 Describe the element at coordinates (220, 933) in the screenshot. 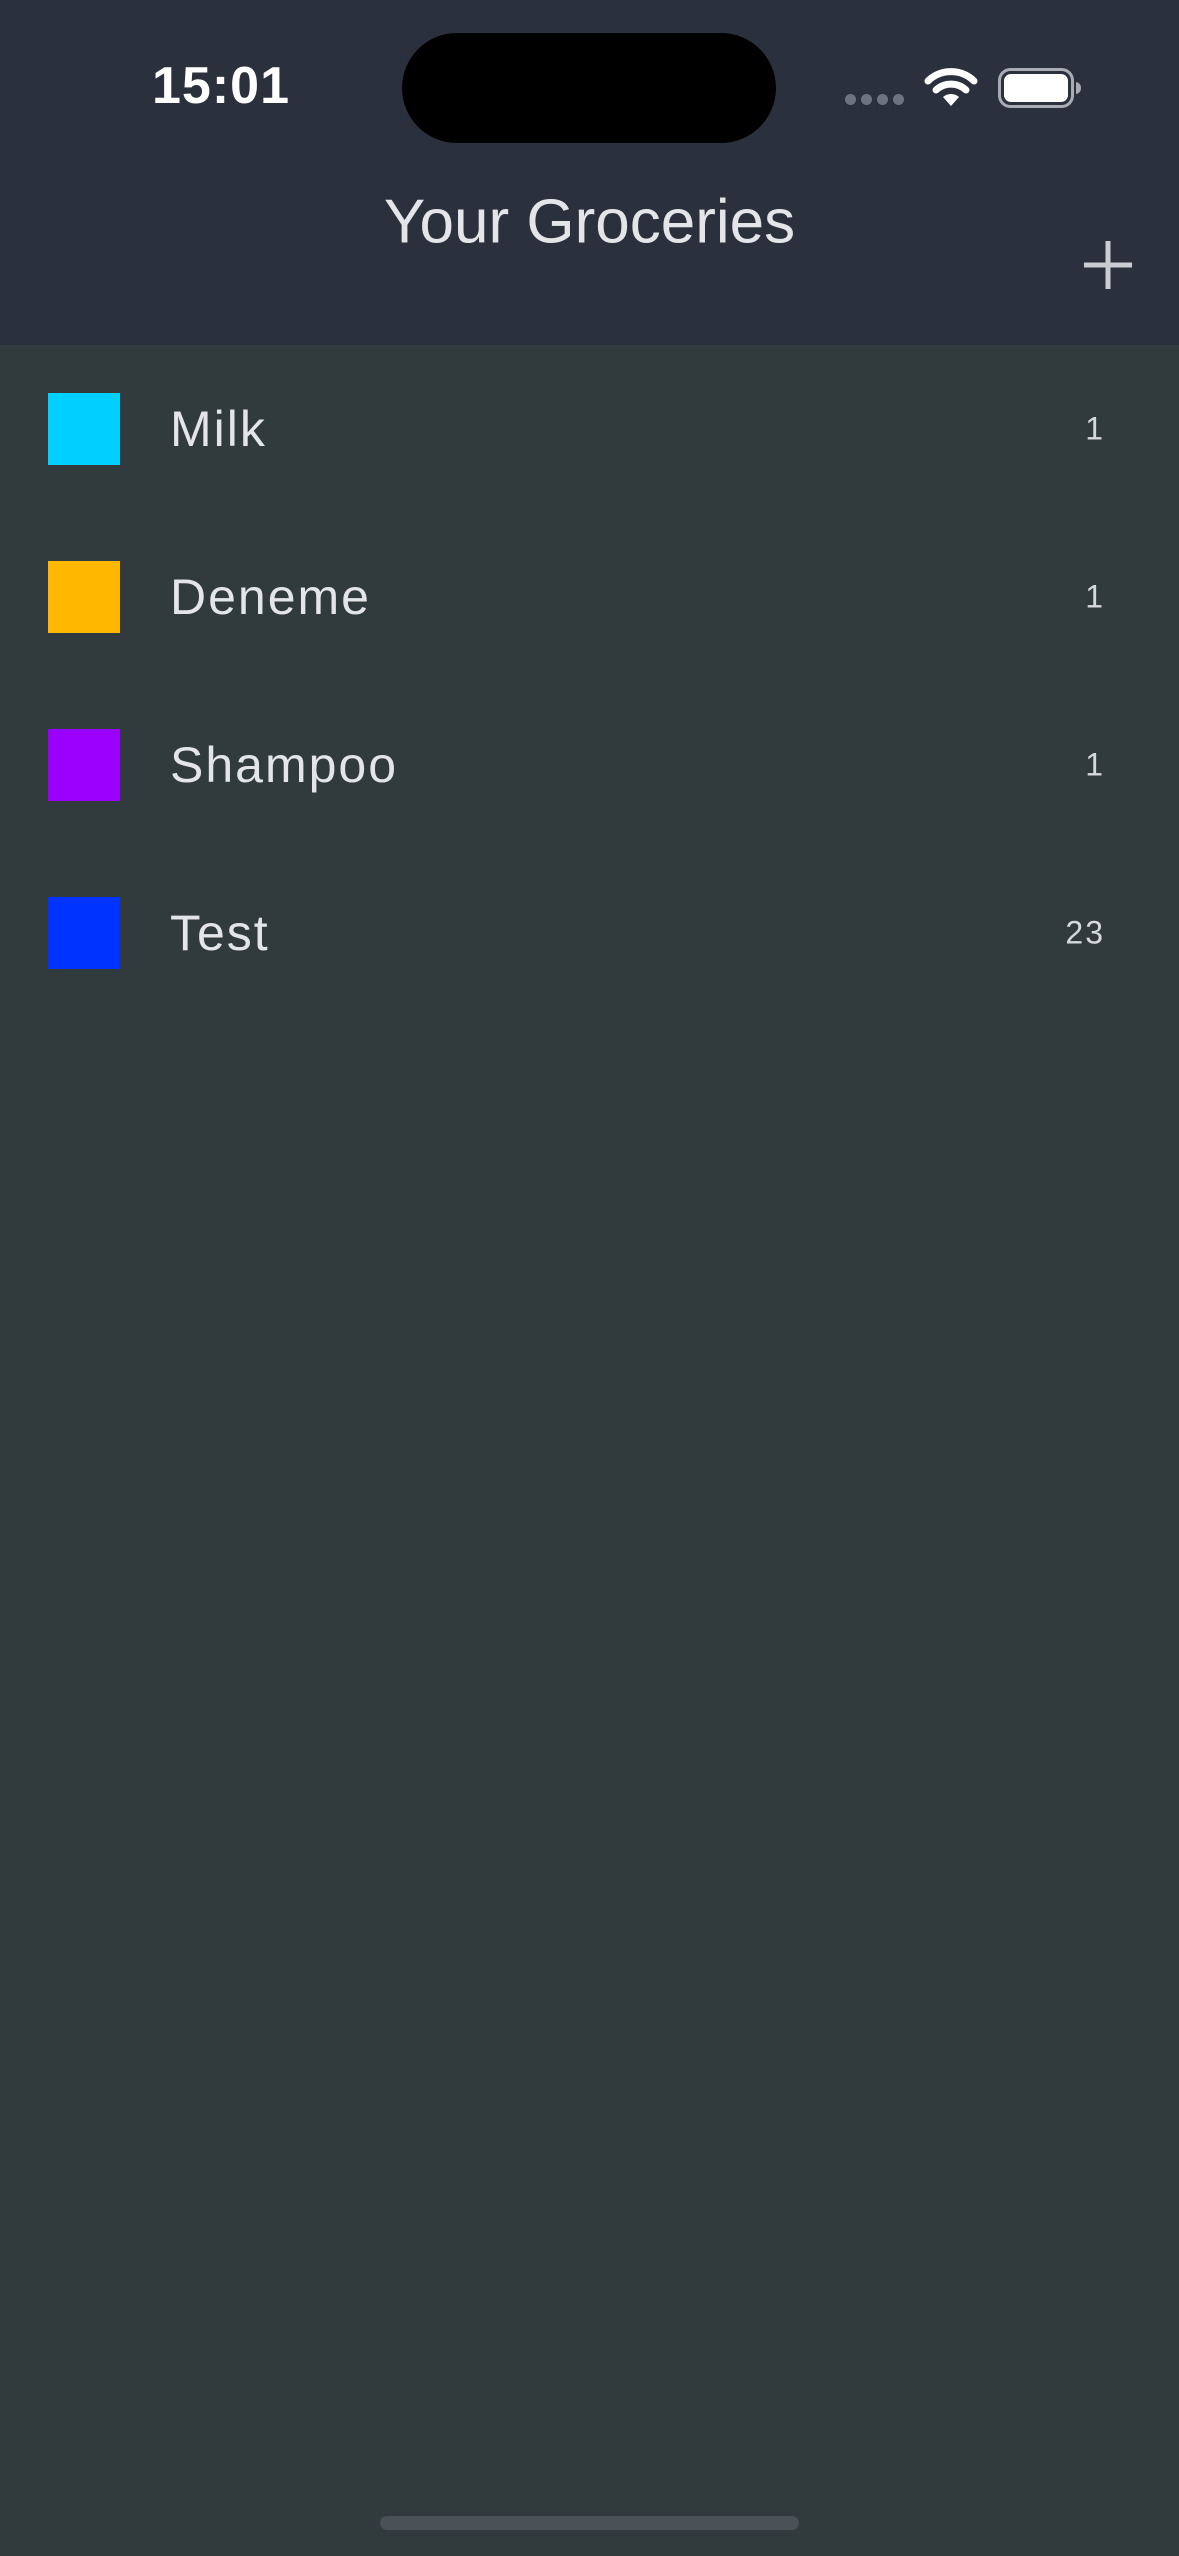

I see `item-name: Test` at that location.